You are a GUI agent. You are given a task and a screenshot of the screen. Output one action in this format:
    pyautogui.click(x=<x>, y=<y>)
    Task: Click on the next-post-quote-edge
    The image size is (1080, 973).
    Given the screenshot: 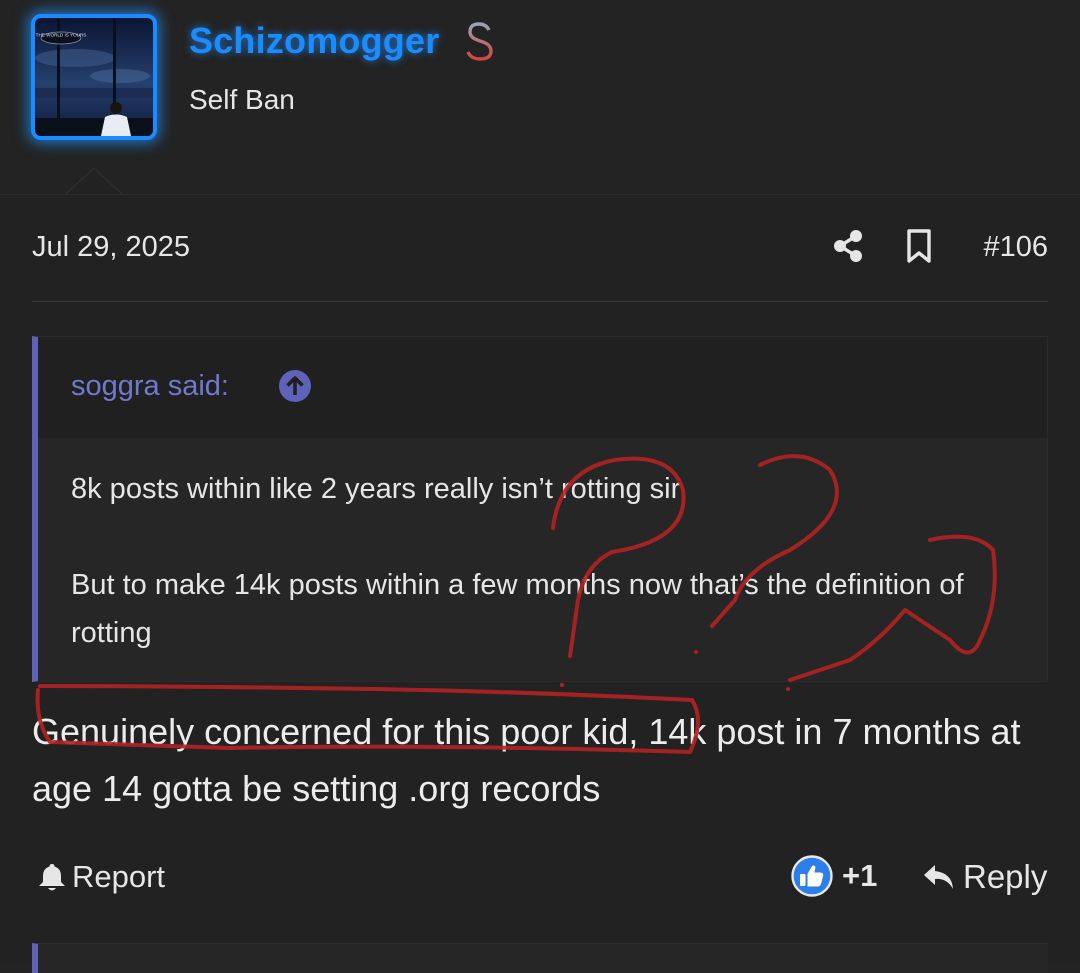 What is the action you would take?
    pyautogui.click(x=540, y=958)
    